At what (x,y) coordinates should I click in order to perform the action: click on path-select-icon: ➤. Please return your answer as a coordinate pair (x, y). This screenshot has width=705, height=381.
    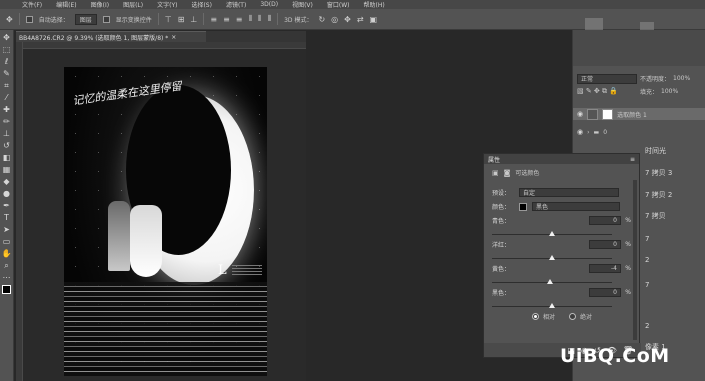
    Looking at the image, I should click on (6, 229).